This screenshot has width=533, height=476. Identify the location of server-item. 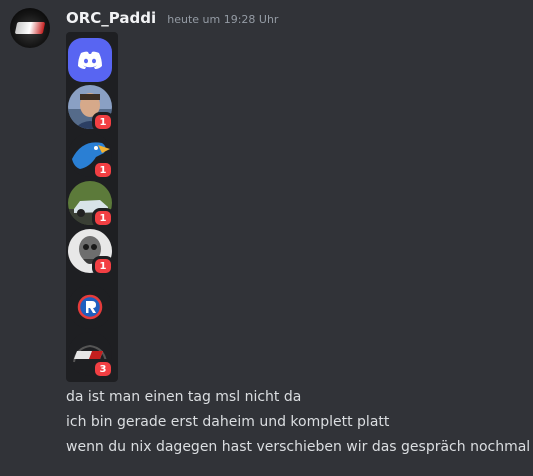
(90, 307).